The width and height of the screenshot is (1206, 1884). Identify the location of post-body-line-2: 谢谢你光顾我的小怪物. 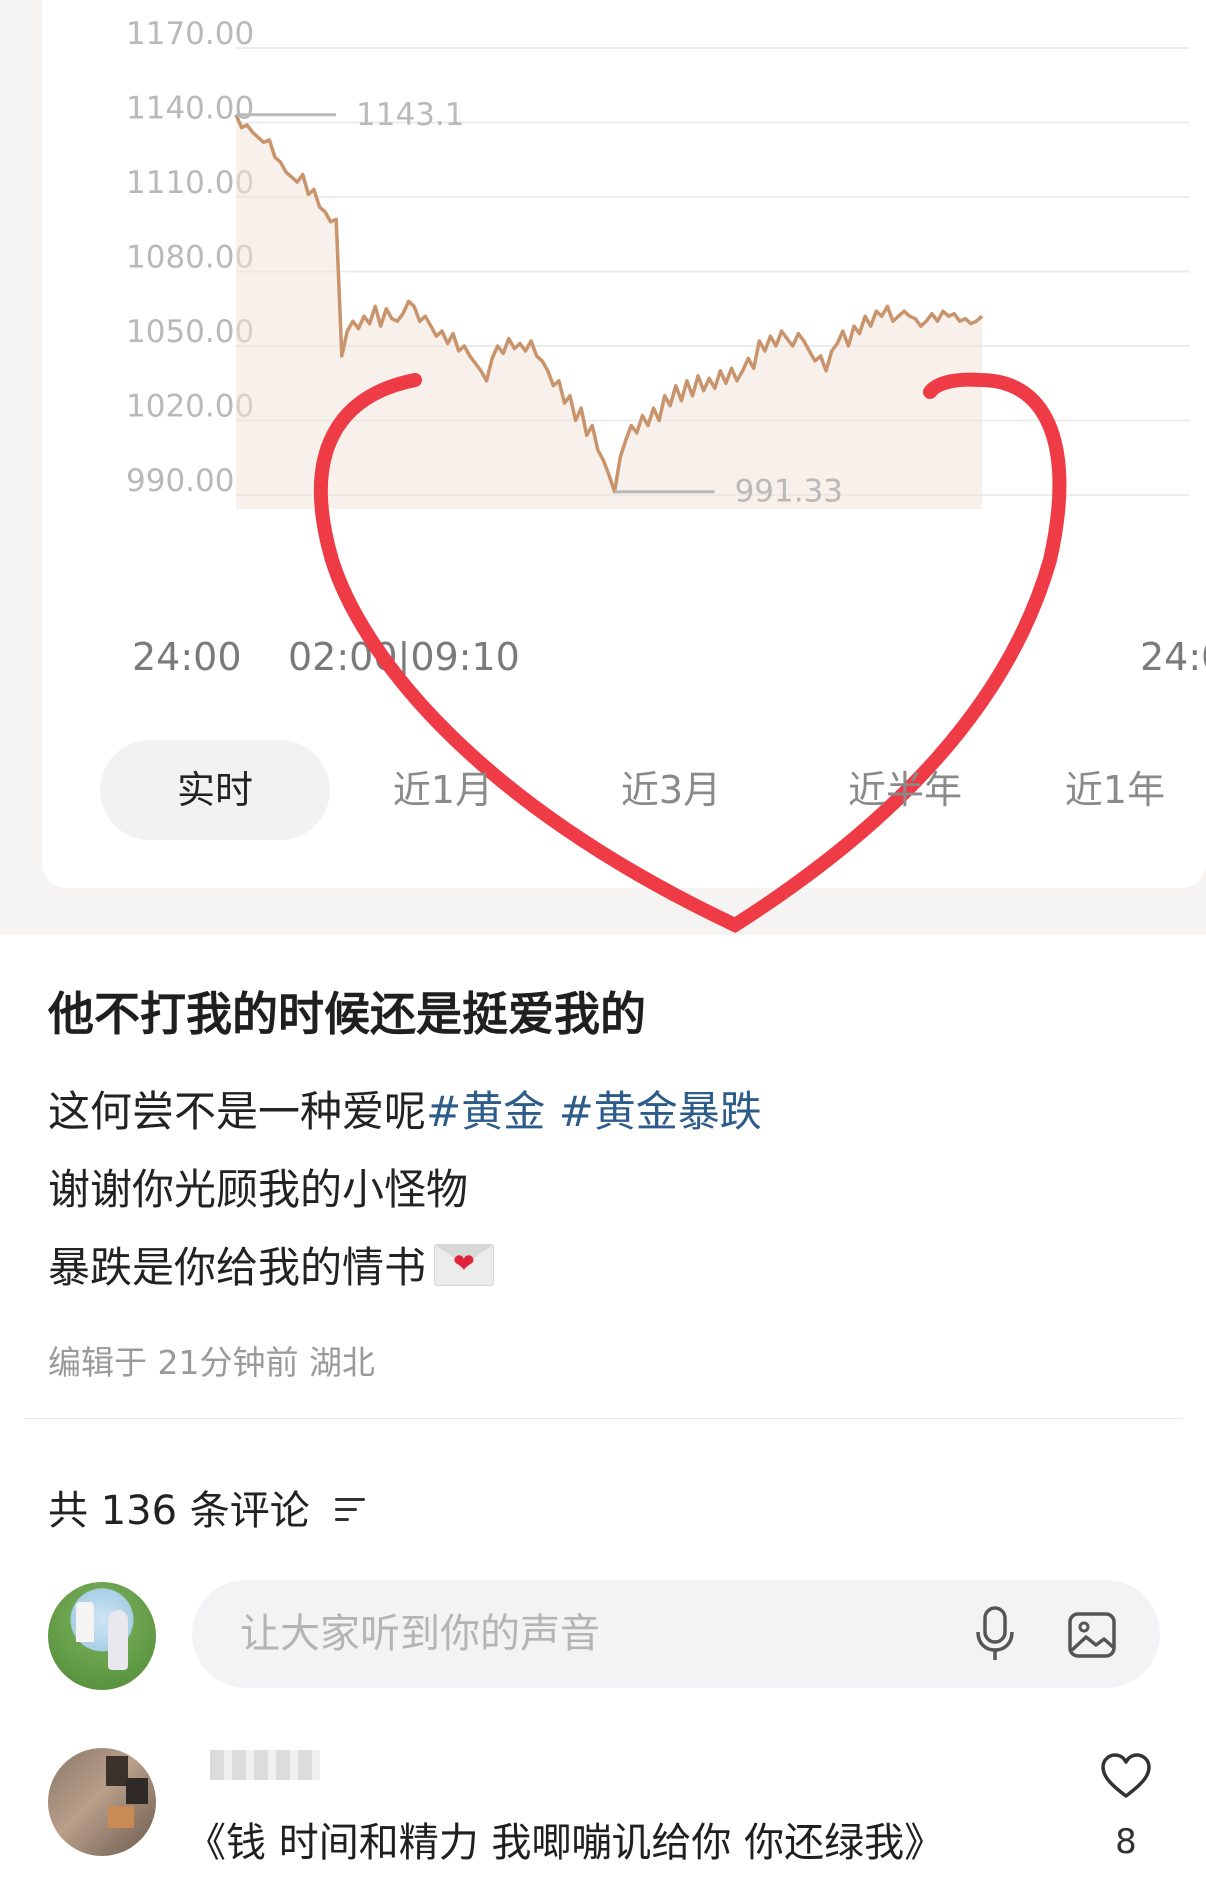
(258, 1189).